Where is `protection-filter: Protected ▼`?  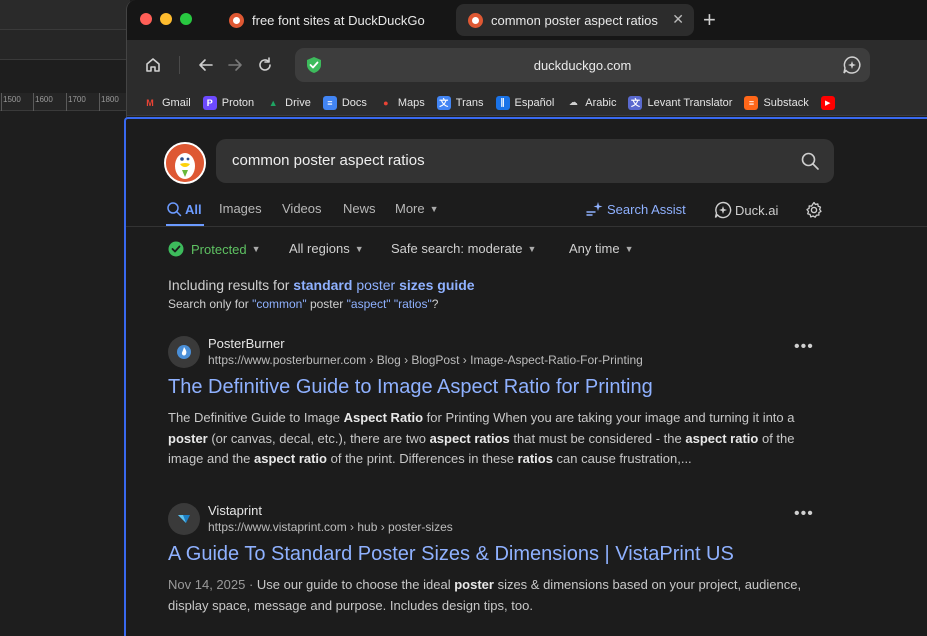 protection-filter: Protected ▼ is located at coordinates (214, 249).